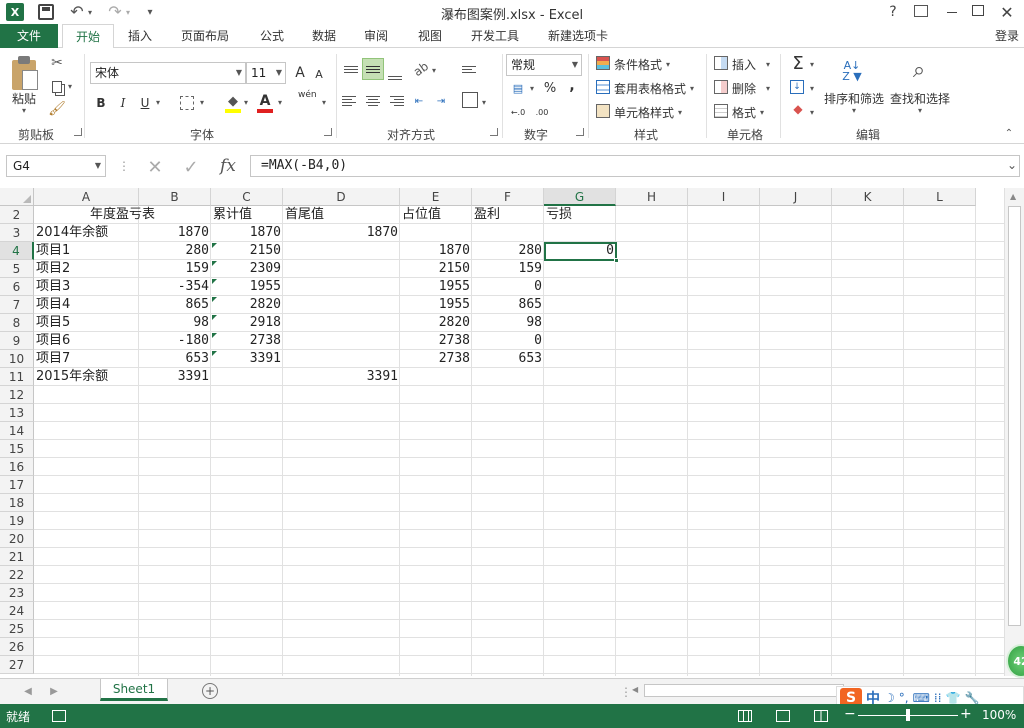 This screenshot has width=1024, height=728. I want to click on bold-button: B, so click(101, 103).